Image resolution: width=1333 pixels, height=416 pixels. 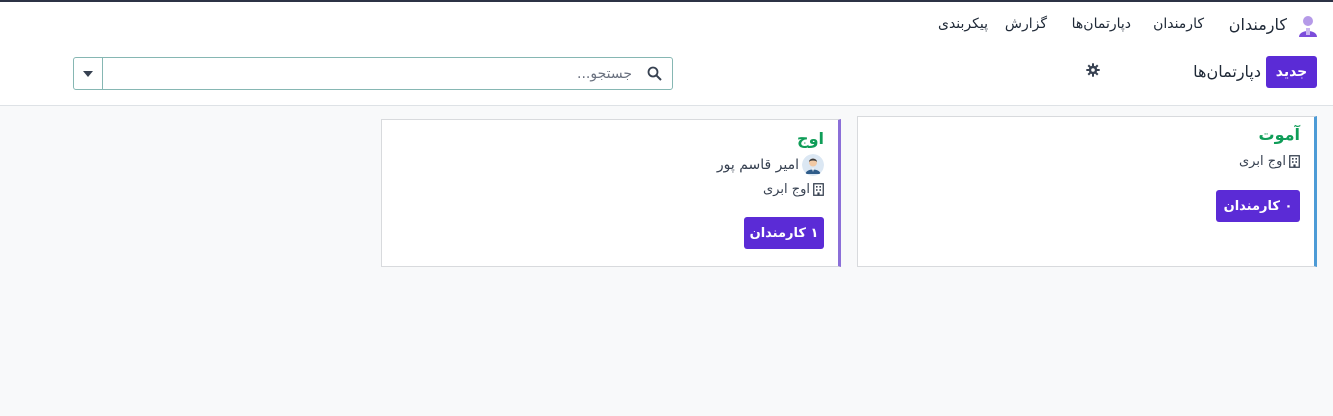 I want to click on gear-icon, so click(x=1093, y=70).